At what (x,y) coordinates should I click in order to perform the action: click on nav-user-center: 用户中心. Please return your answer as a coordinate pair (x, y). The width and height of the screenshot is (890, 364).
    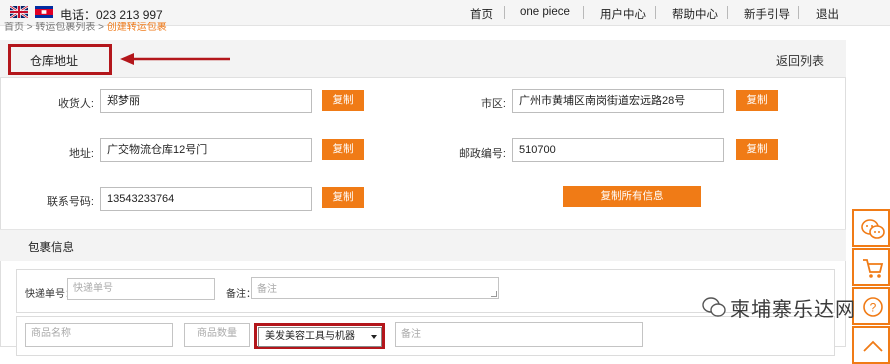
    Looking at the image, I should click on (623, 14).